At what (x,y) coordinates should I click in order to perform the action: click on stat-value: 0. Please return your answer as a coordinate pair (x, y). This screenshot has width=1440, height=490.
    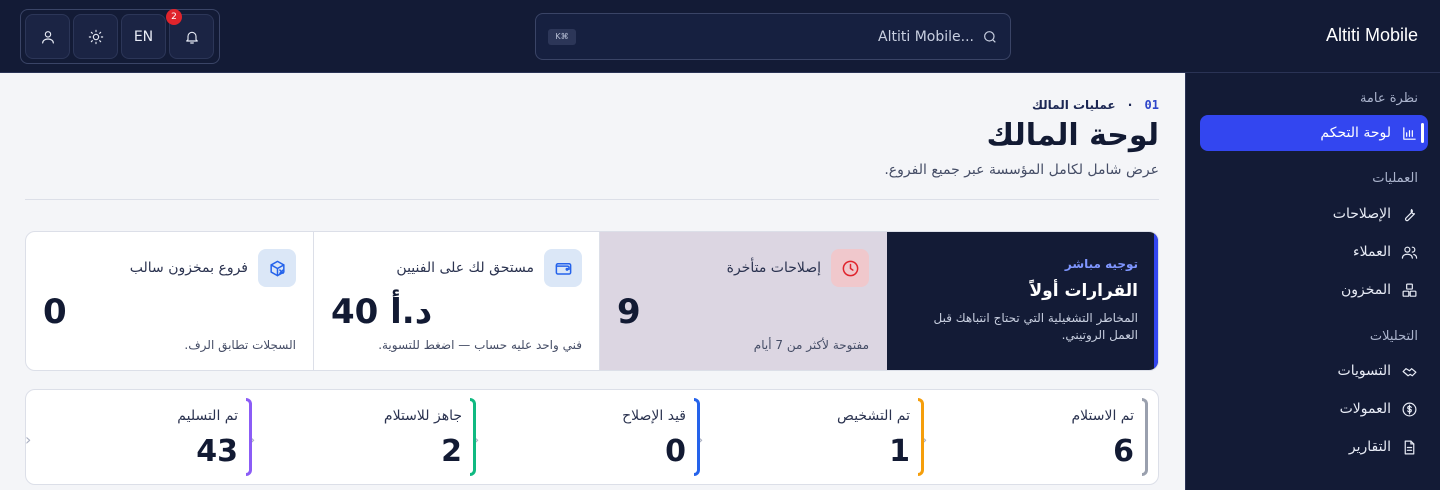
    Looking at the image, I should click on (55, 312).